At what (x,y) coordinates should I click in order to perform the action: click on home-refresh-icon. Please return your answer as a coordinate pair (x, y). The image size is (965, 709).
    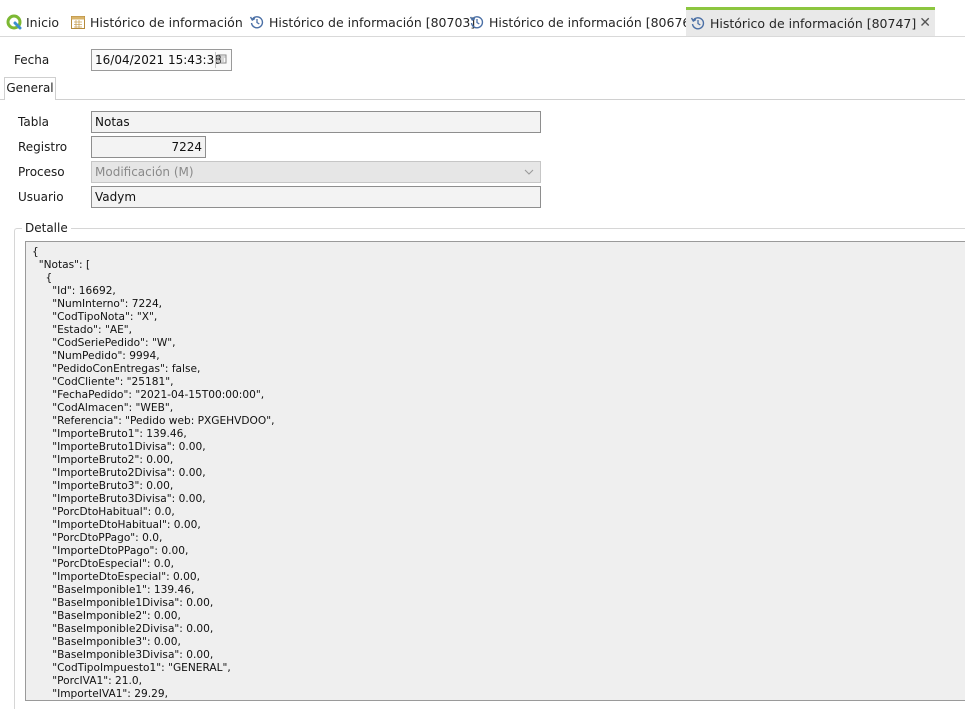
    Looking at the image, I should click on (14, 22).